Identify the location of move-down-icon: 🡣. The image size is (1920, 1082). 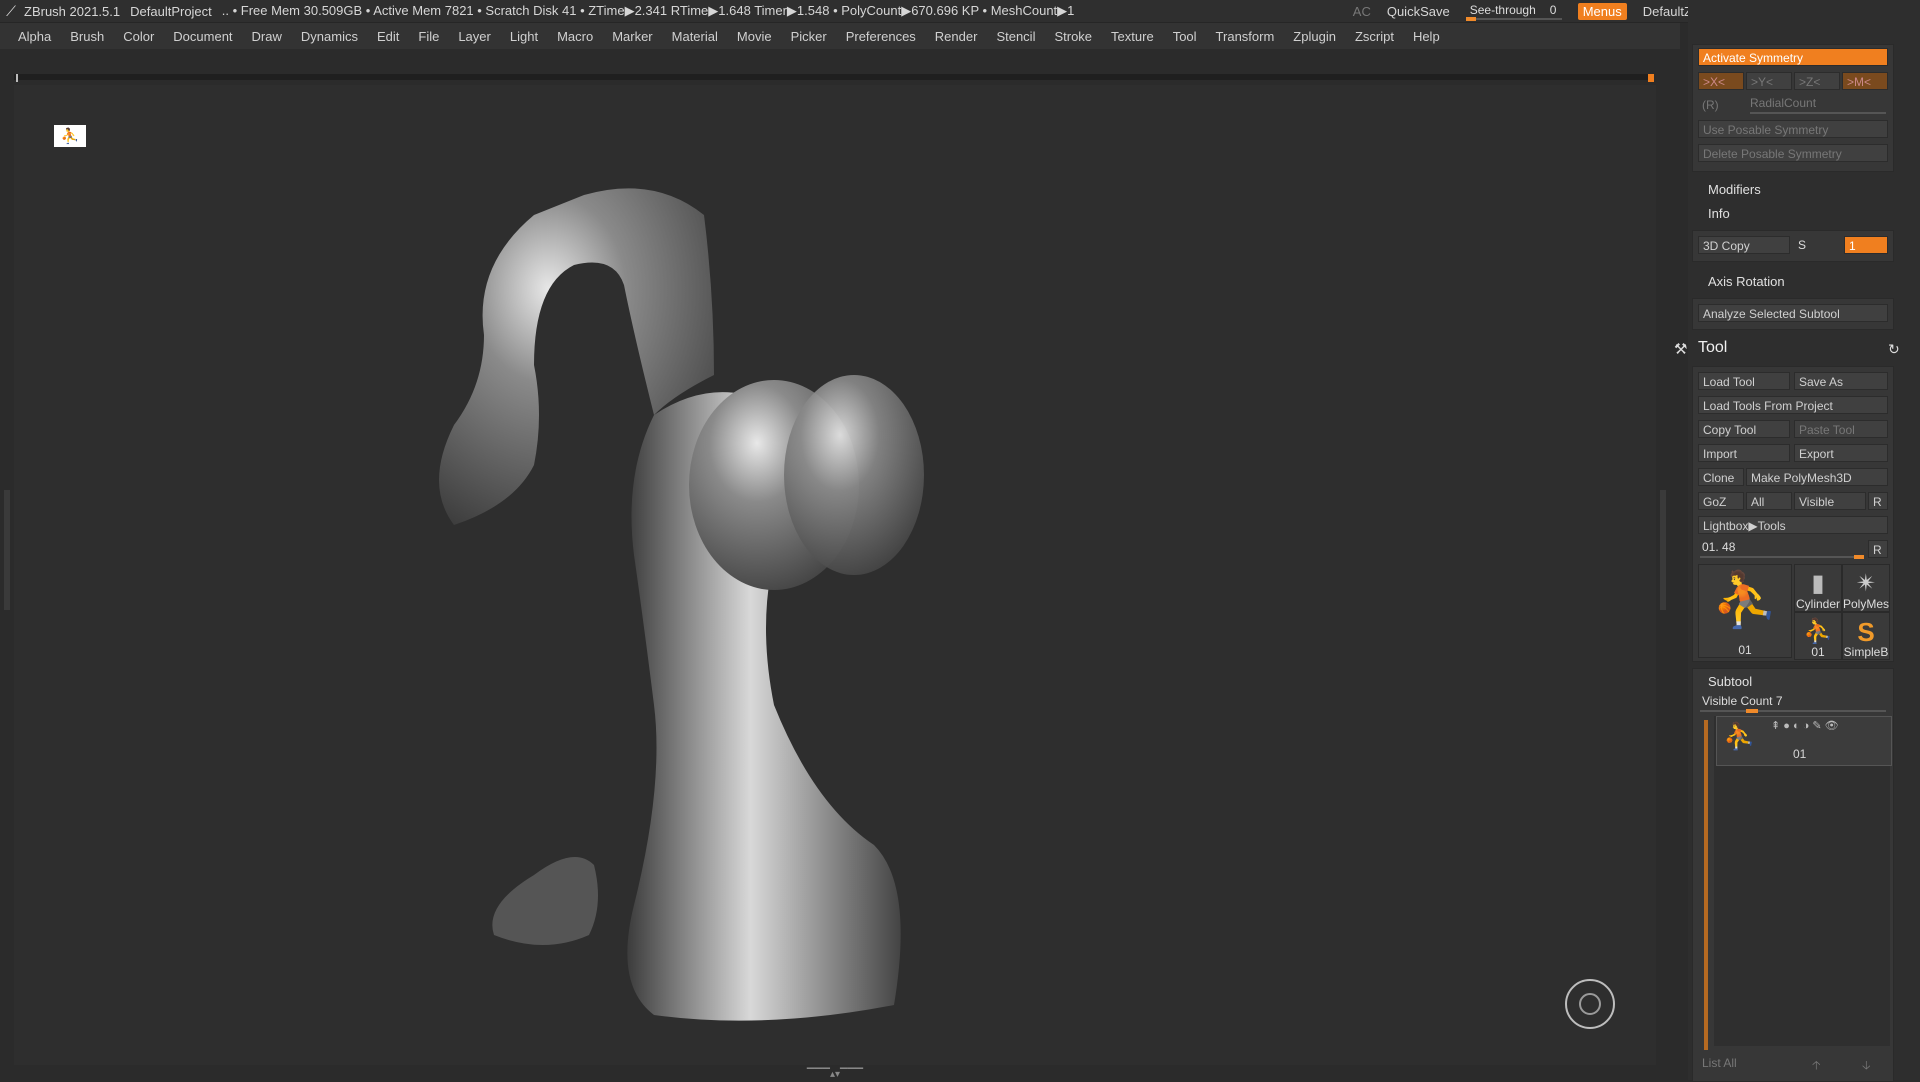
(1866, 1066).